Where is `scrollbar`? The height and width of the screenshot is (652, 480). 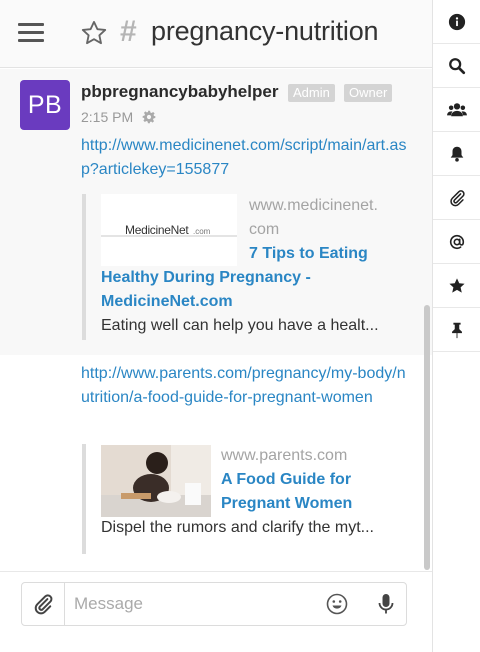 scrollbar is located at coordinates (427, 437).